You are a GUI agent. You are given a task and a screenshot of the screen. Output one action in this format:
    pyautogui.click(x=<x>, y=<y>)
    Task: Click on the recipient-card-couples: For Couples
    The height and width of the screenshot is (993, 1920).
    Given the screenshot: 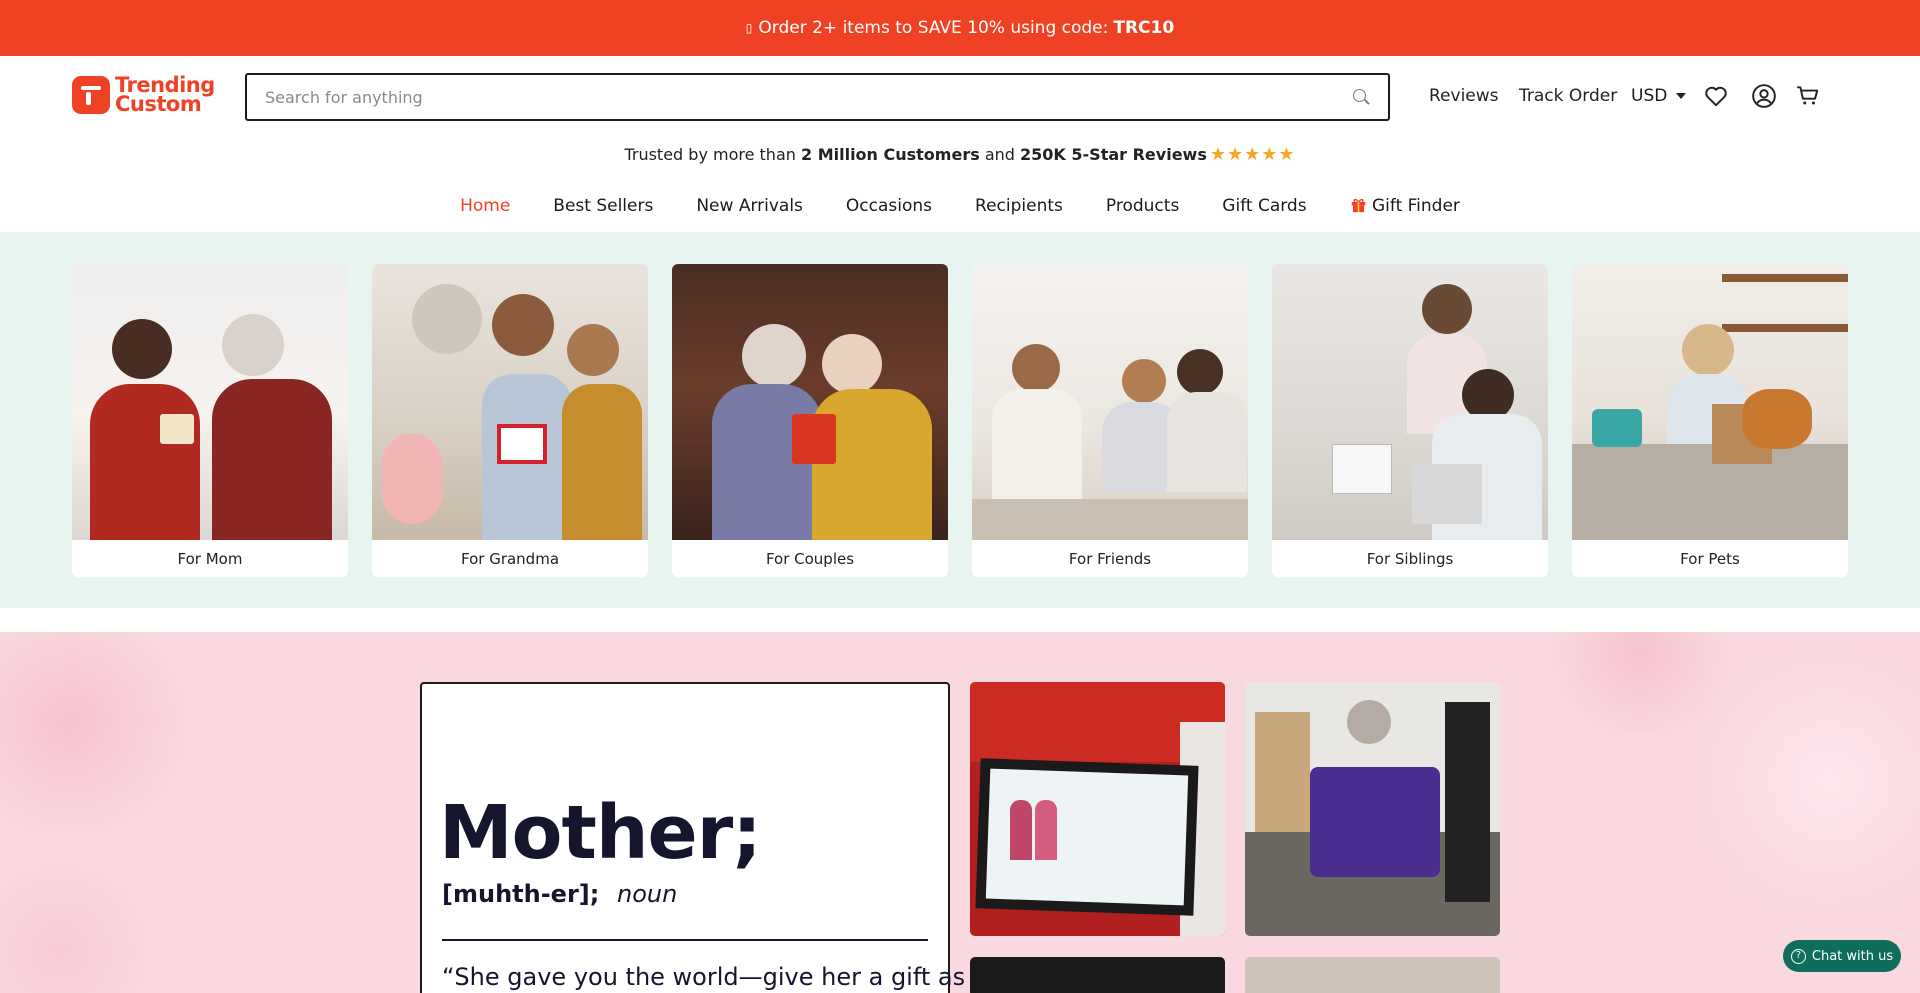 What is the action you would take?
    pyautogui.click(x=810, y=420)
    